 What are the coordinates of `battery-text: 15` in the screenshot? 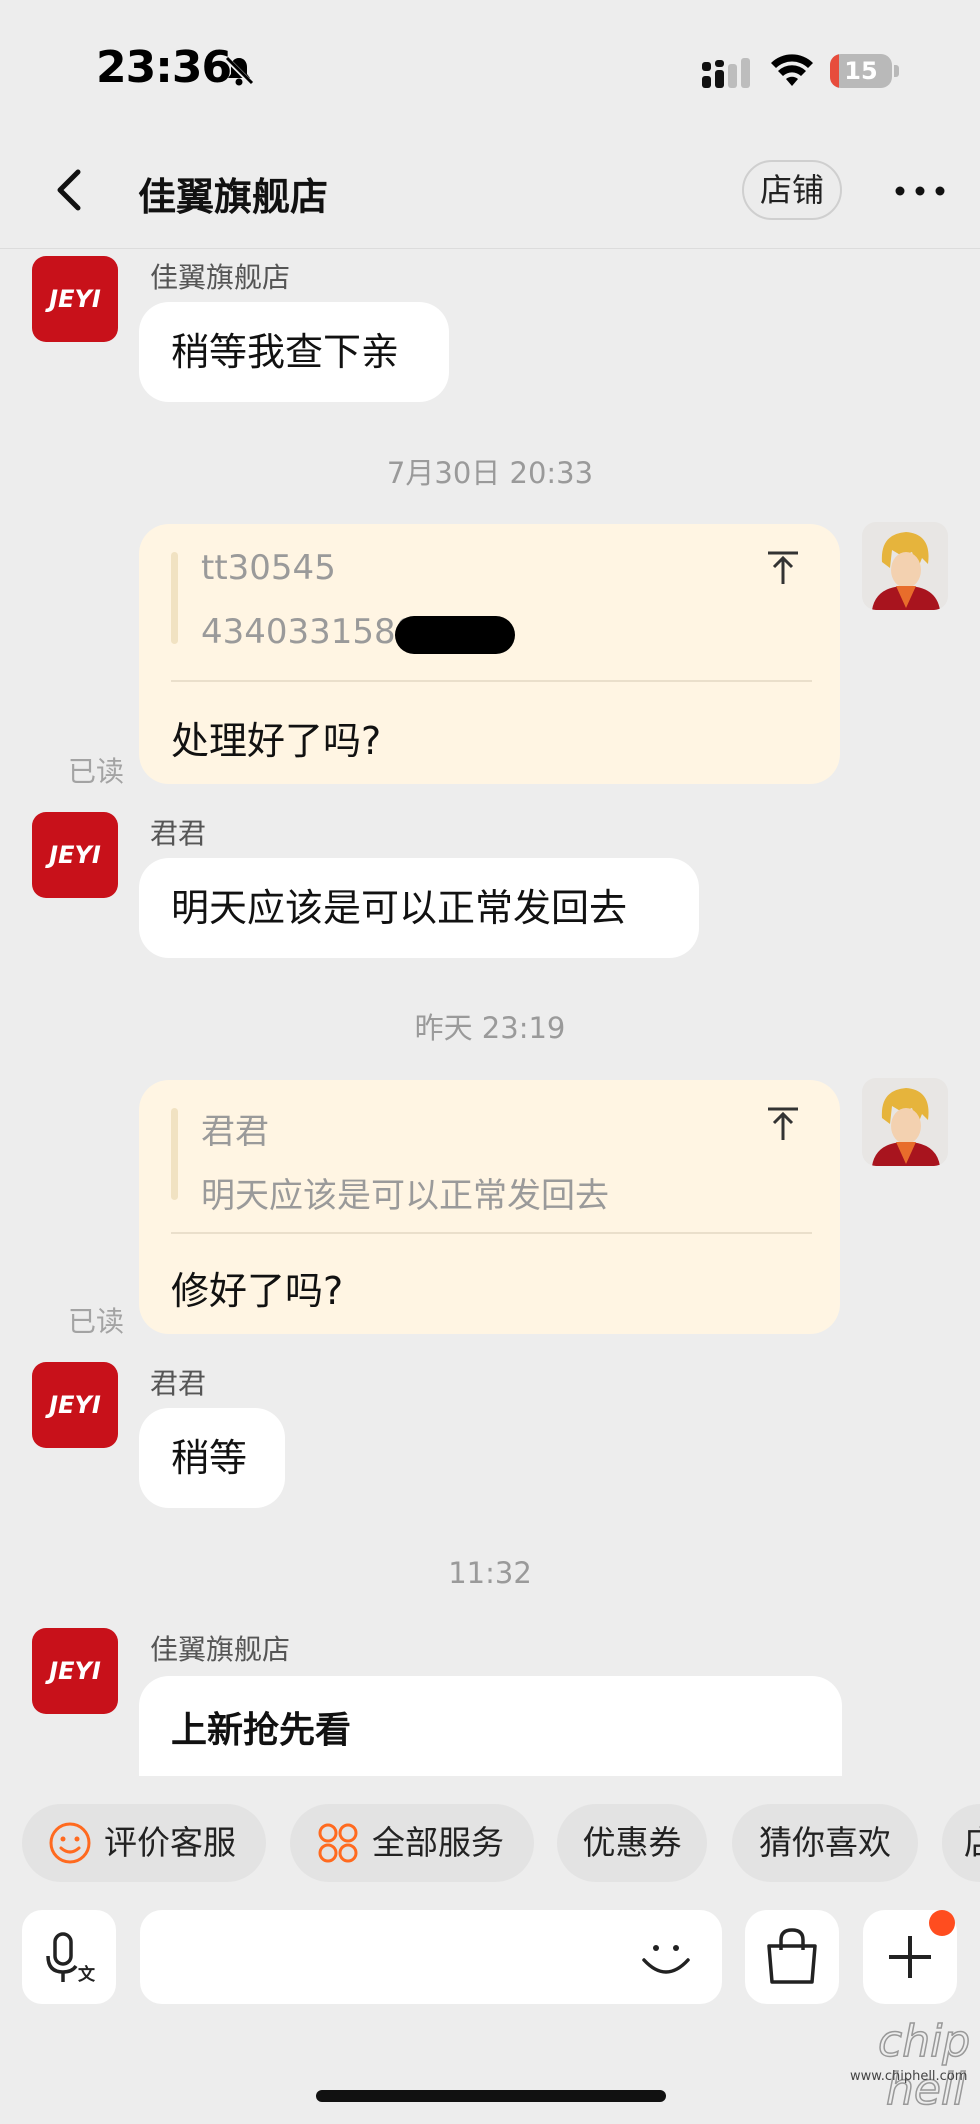 It's located at (861, 71).